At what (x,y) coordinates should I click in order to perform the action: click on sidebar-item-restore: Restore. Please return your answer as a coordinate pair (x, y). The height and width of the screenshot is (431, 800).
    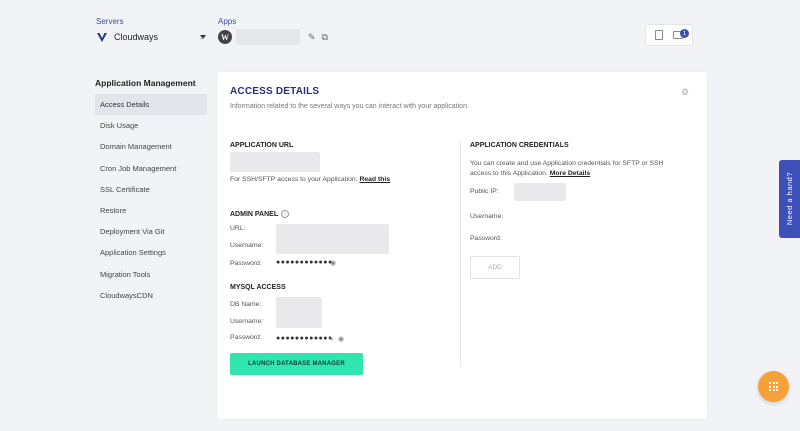
    Looking at the image, I should click on (151, 210).